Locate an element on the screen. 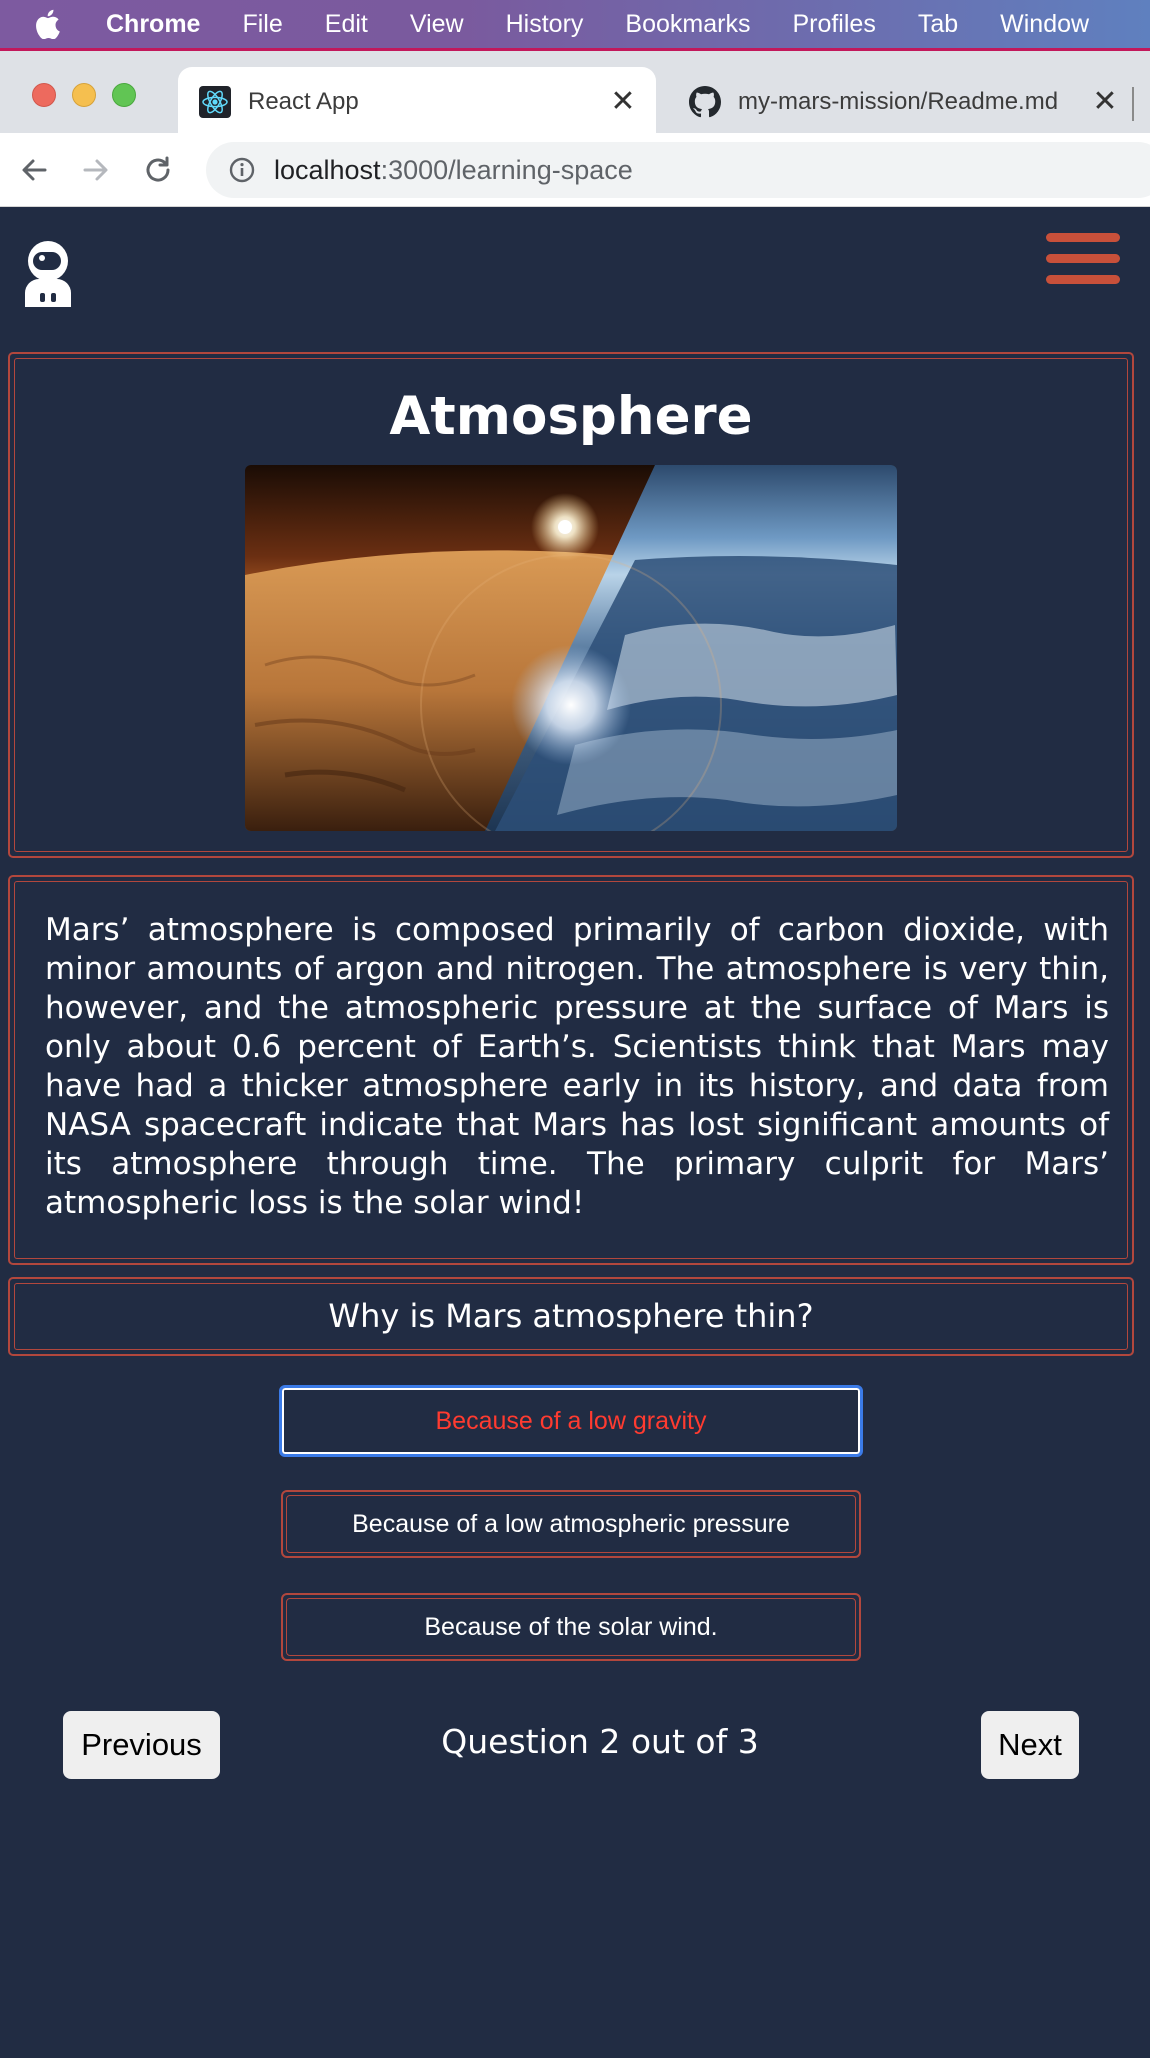 The height and width of the screenshot is (2058, 1150). menu-edit: Edit is located at coordinates (346, 24).